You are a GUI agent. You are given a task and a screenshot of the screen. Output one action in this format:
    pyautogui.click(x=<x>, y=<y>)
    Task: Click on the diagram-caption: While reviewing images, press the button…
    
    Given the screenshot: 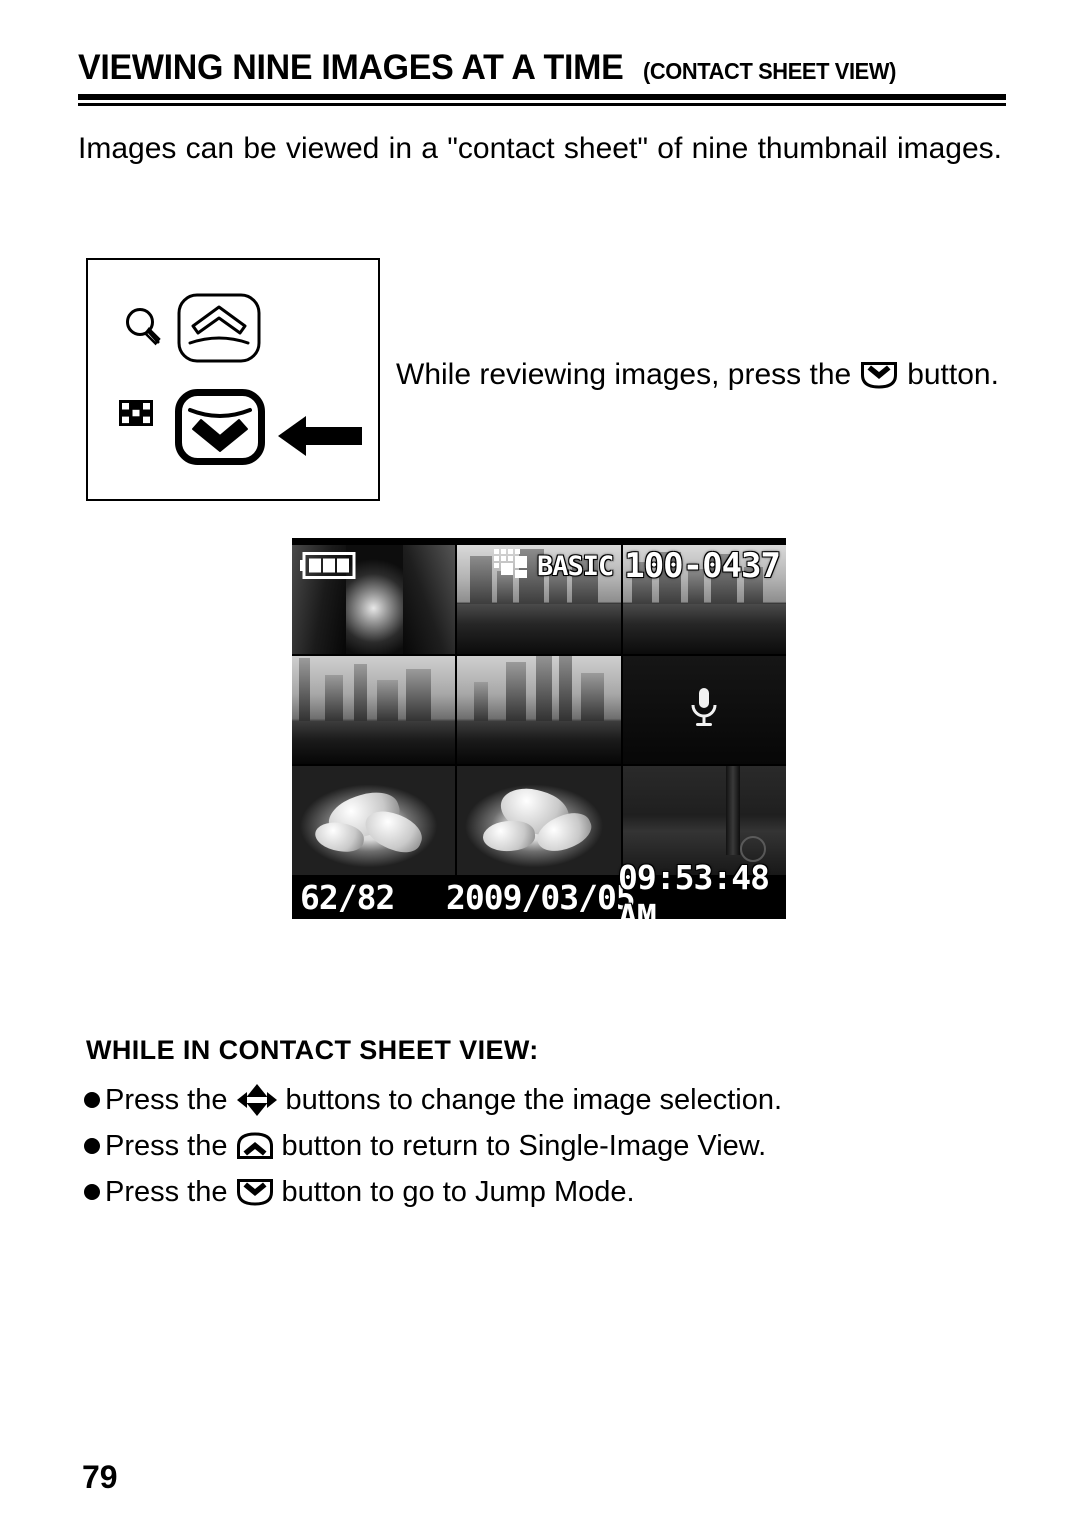 What is the action you would take?
    pyautogui.click(x=701, y=375)
    